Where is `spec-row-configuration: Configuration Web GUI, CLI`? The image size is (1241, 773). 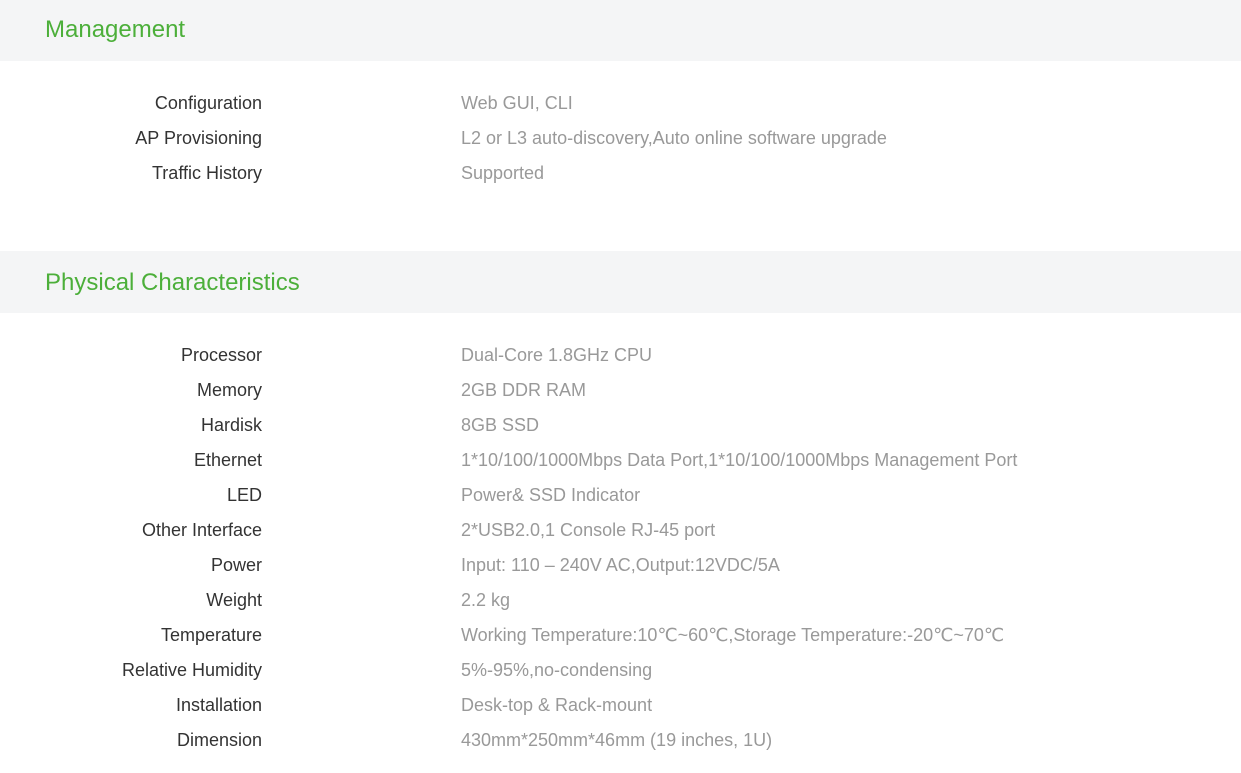
spec-row-configuration: Configuration Web GUI, CLI is located at coordinates (620, 103).